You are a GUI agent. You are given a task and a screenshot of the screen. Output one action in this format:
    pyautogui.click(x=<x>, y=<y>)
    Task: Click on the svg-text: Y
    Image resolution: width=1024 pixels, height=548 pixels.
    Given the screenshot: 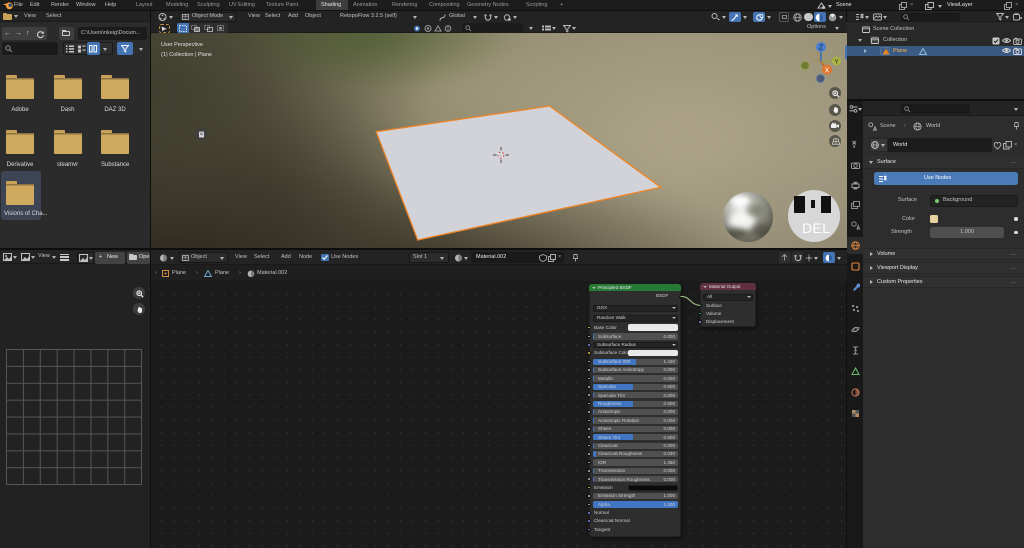 What is the action you would take?
    pyautogui.click(x=836, y=62)
    